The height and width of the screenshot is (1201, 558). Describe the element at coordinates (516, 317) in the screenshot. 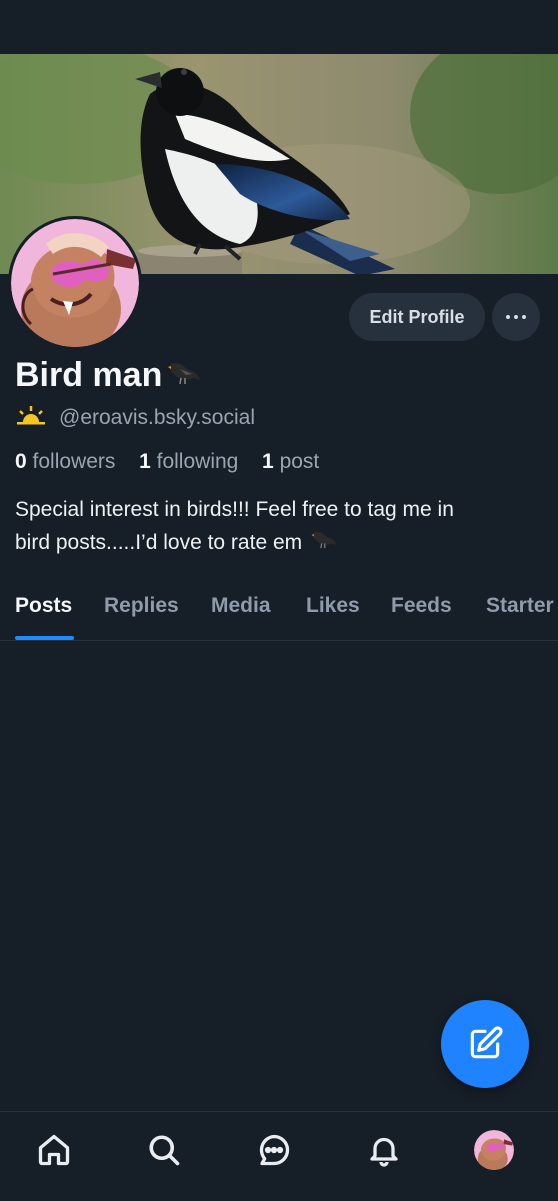

I see `more-options-button` at that location.